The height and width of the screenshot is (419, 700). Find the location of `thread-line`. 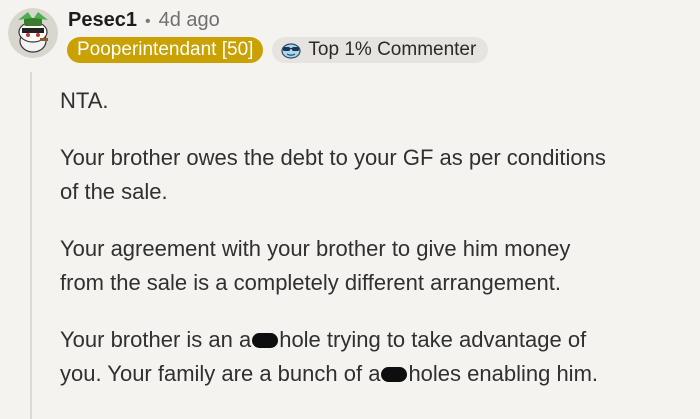

thread-line is located at coordinates (31, 245).